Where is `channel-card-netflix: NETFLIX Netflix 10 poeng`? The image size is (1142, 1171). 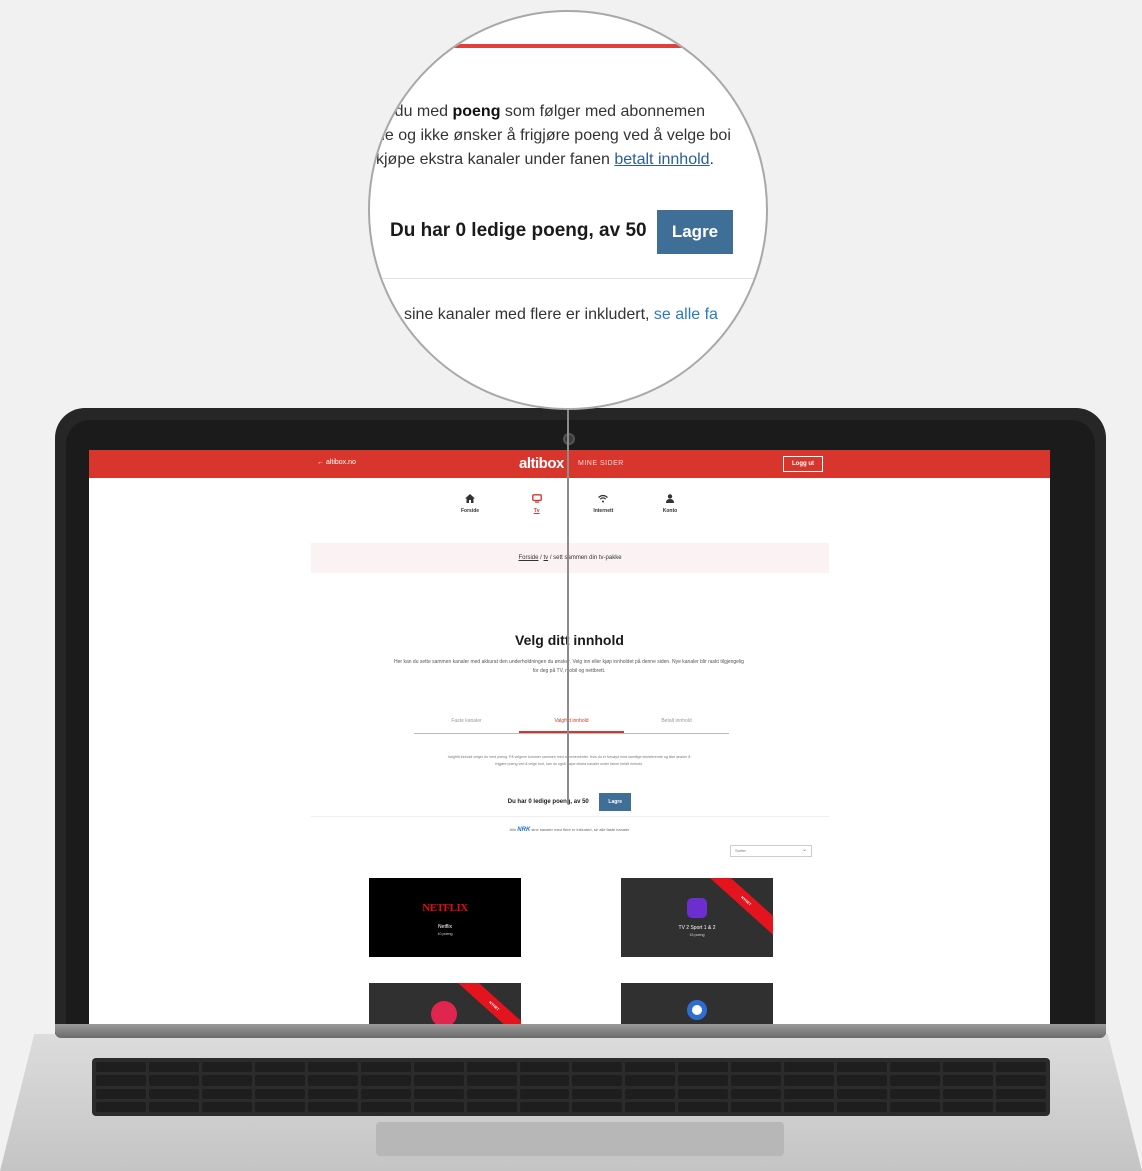
channel-card-netflix: NETFLIX Netflix 10 poeng is located at coordinates (445, 917).